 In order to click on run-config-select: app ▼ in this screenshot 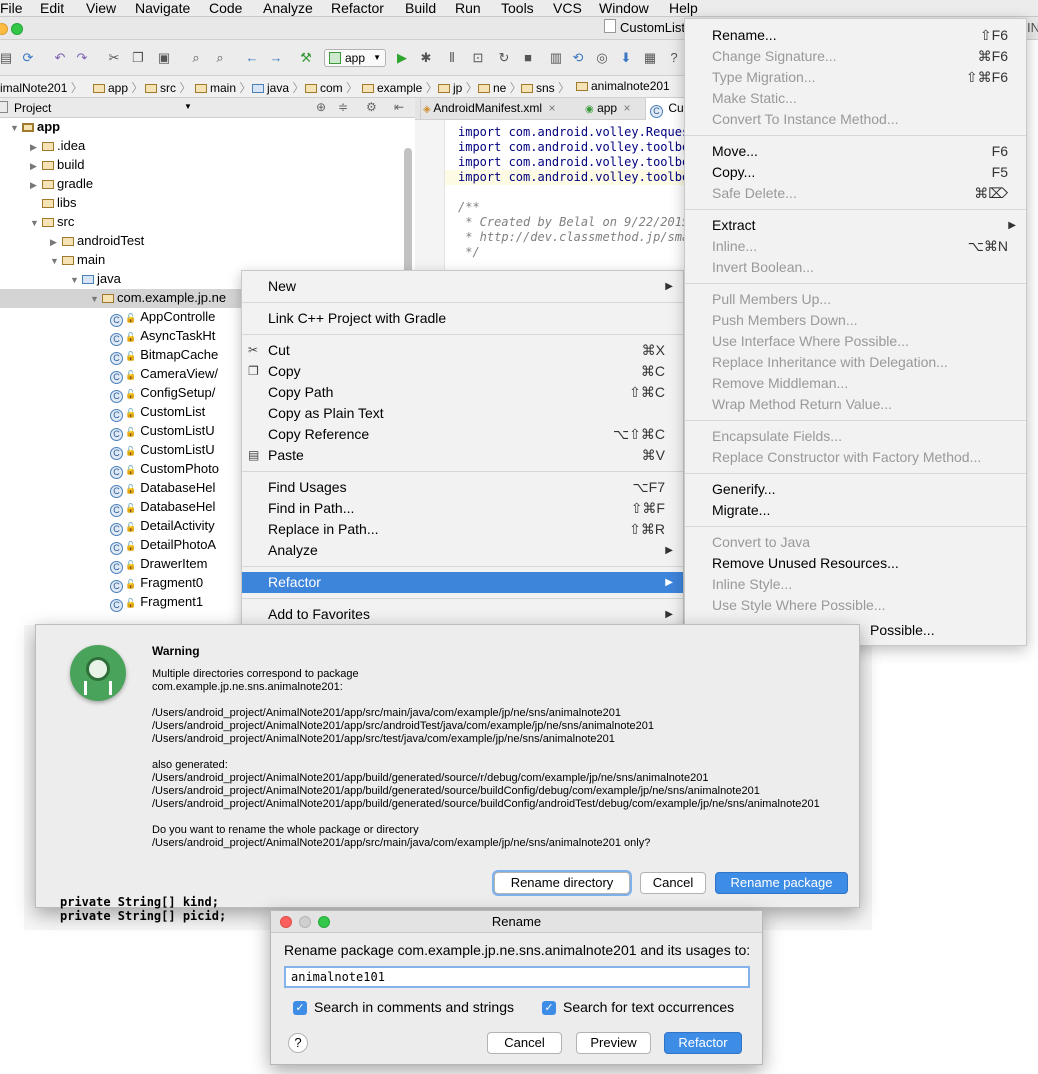, I will do `click(355, 58)`.